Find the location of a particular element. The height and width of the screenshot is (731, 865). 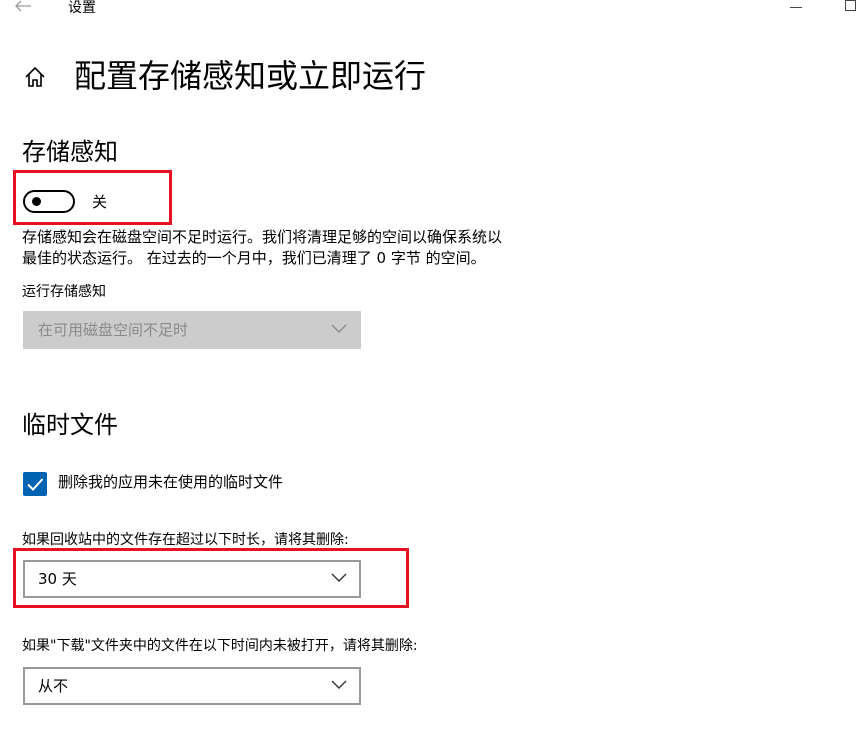

recycle-bin-duration-value: 30 天 is located at coordinates (57, 579).